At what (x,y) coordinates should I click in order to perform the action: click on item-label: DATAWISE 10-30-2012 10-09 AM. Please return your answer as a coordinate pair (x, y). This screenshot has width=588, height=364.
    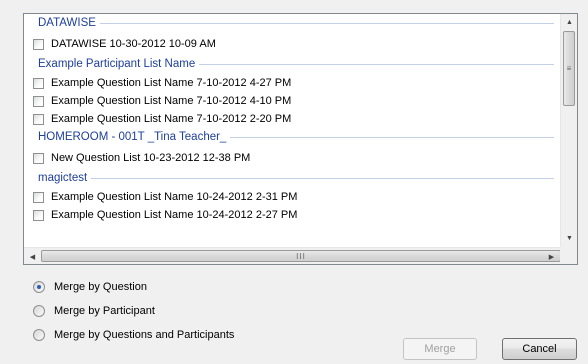
    Looking at the image, I should click on (133, 44).